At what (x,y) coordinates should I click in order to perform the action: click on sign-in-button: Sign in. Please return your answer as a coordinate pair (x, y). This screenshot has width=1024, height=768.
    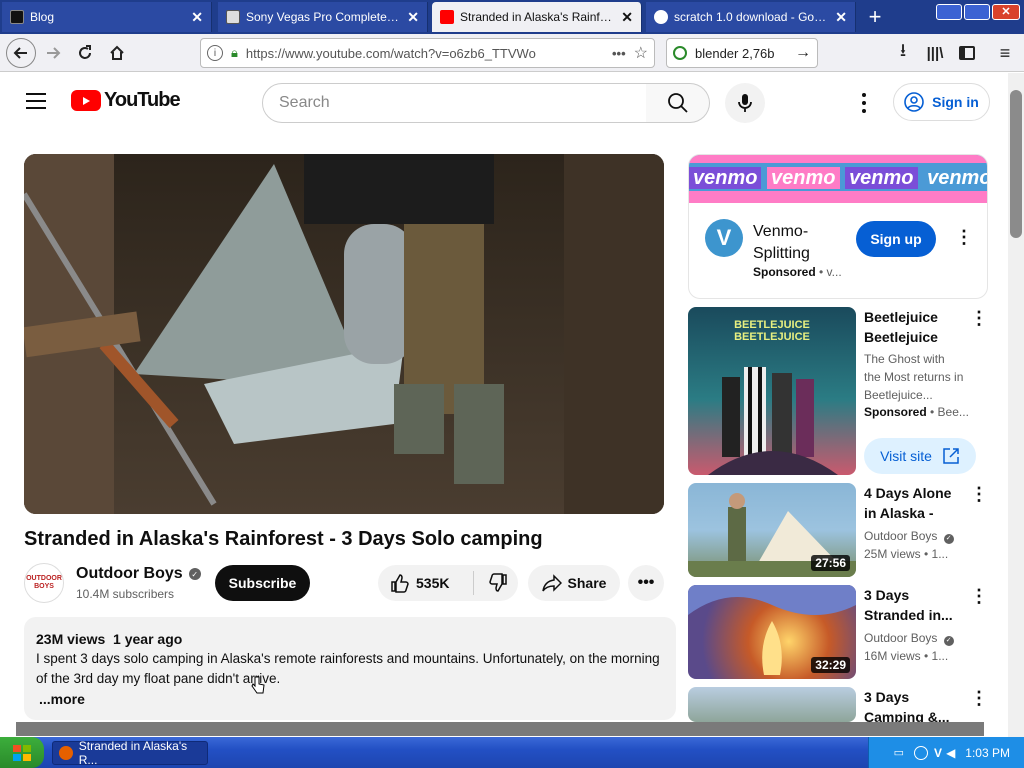
    Looking at the image, I should click on (941, 102).